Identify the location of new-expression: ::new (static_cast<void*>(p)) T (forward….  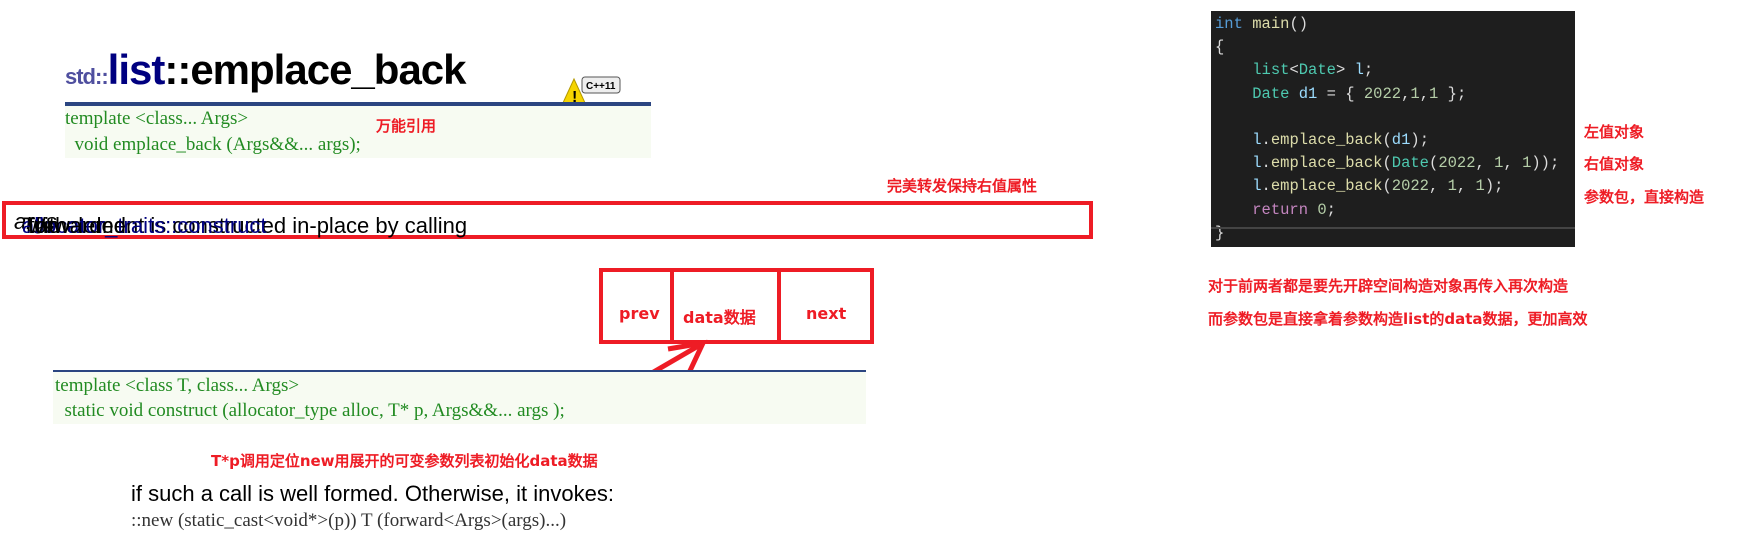
(349, 520).